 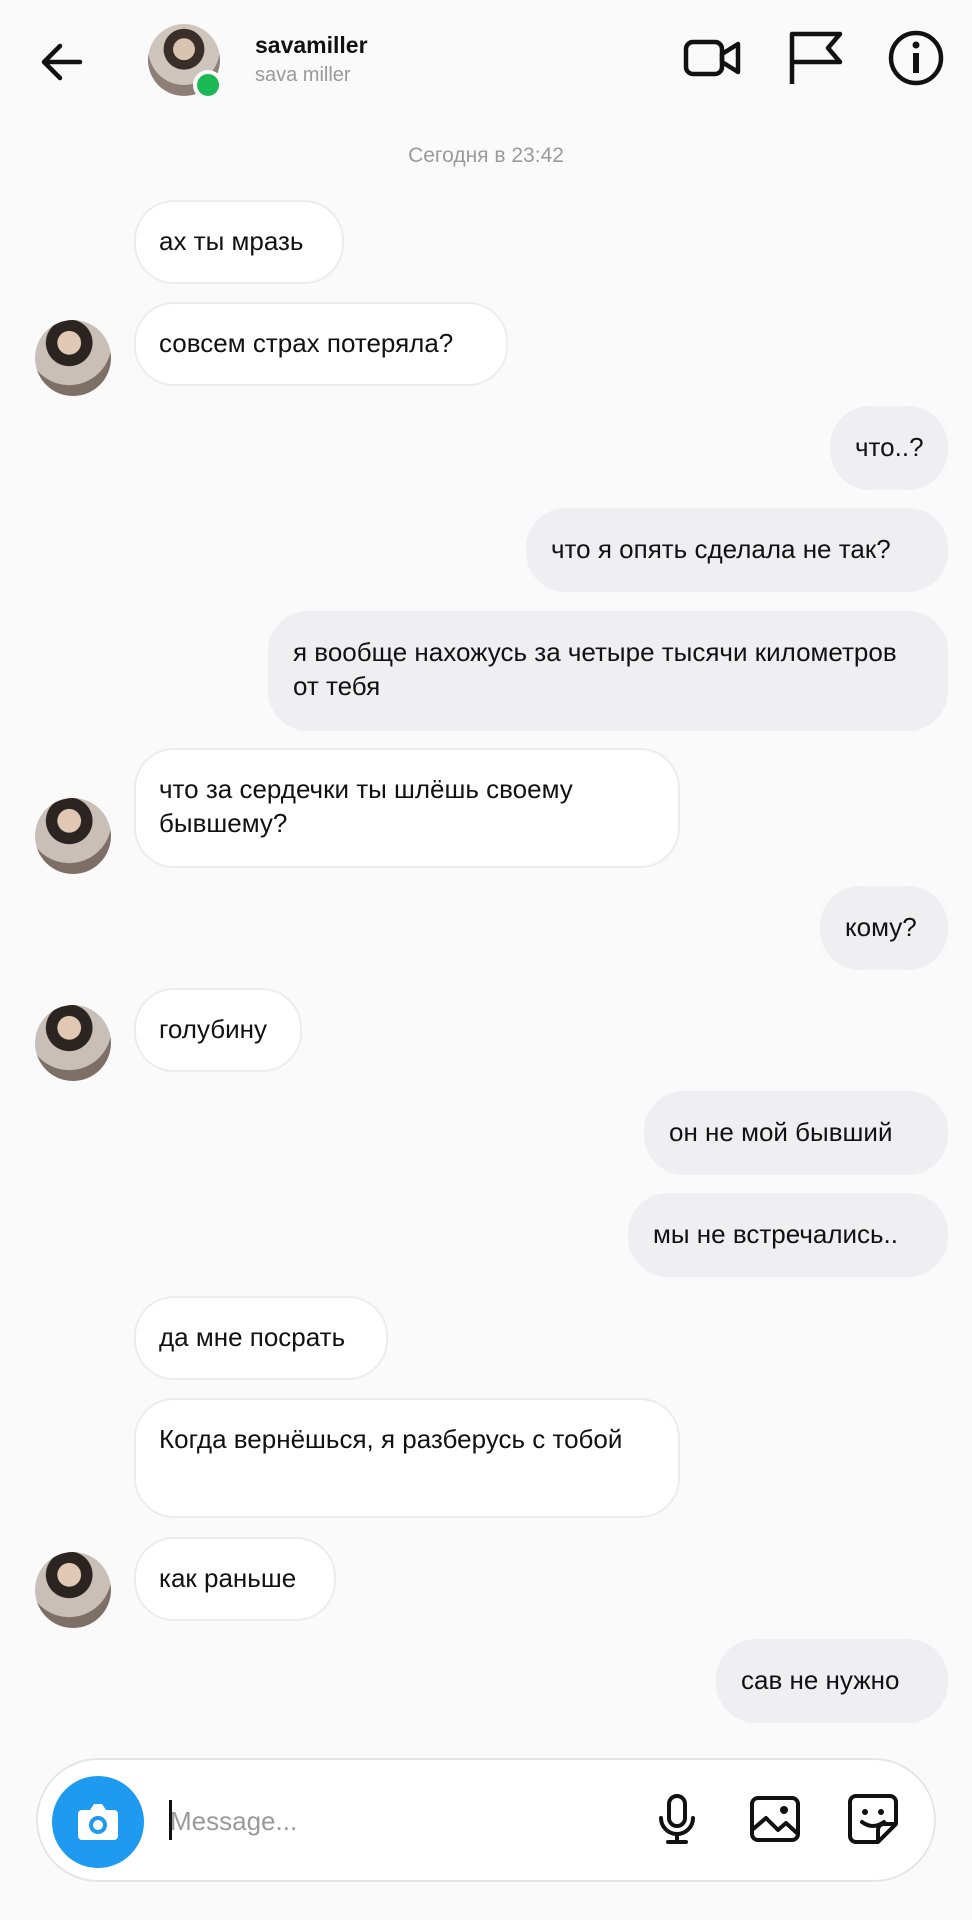 What do you see at coordinates (303, 75) in the screenshot?
I see `full-name: sava miller` at bounding box center [303, 75].